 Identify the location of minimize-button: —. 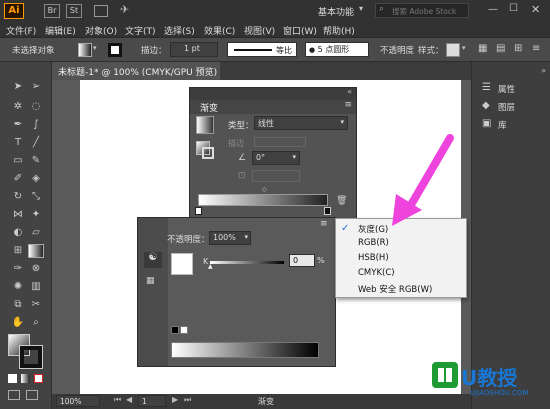
(493, 9).